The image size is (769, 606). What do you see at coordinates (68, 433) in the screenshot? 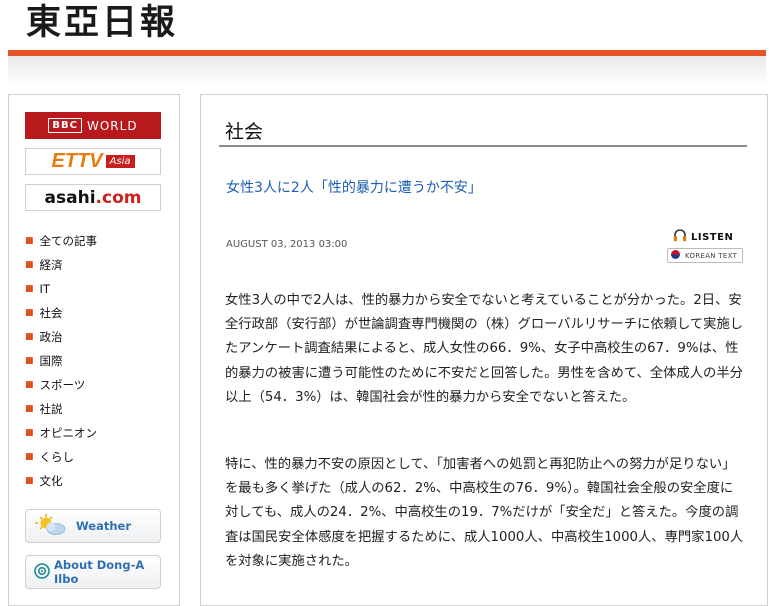
I see `nav-label: オピニオン` at bounding box center [68, 433].